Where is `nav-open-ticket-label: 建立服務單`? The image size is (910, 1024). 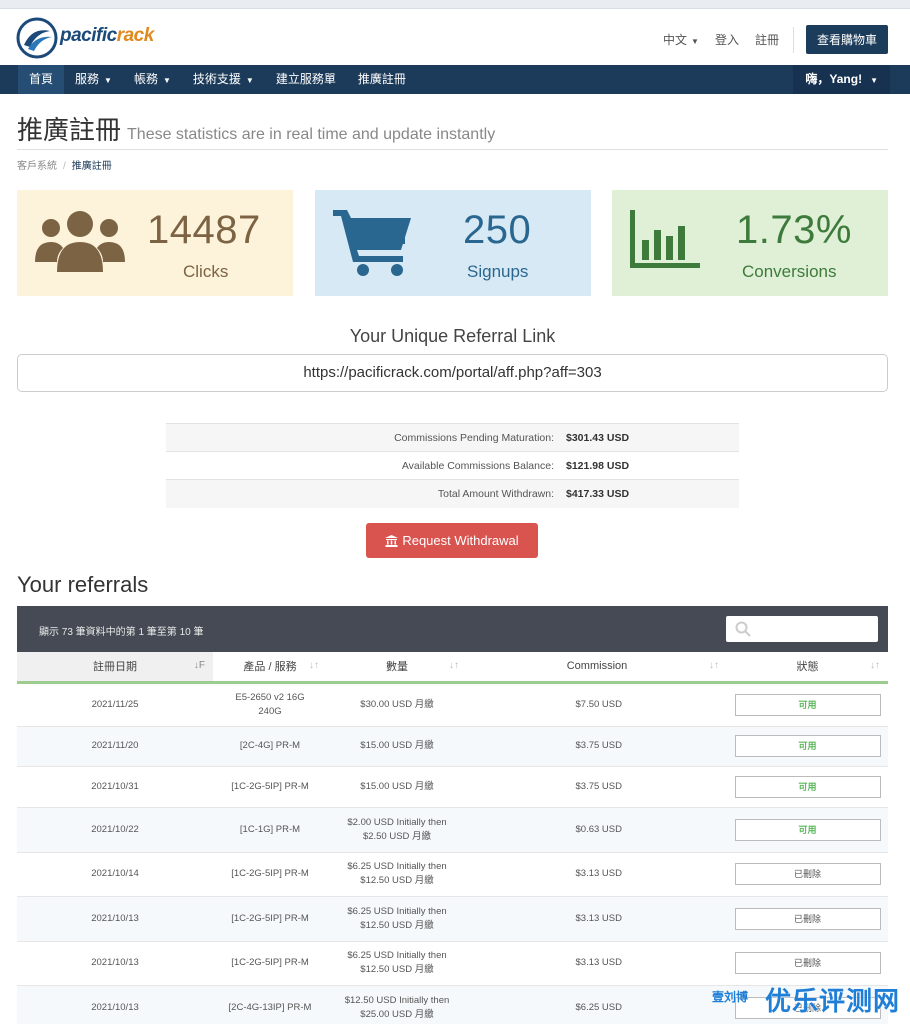
nav-open-ticket-label: 建立服務單 is located at coordinates (305, 79).